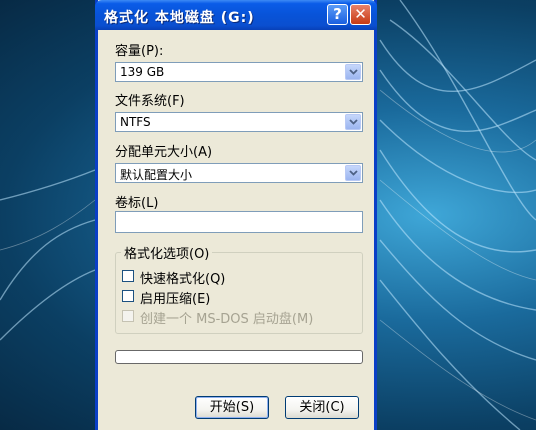  Describe the element at coordinates (239, 122) in the screenshot. I see `filesystem-select: NTFS` at that location.